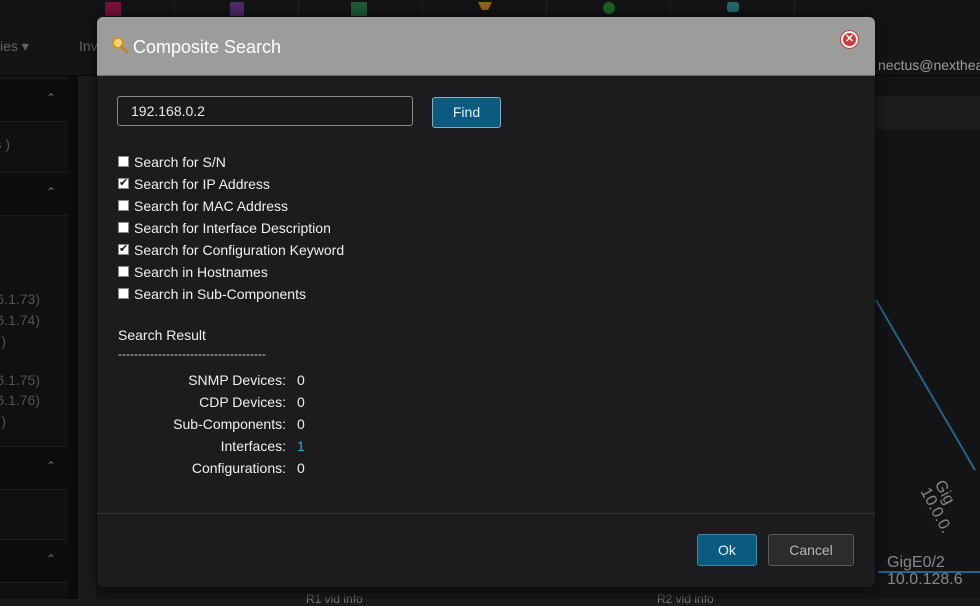 This screenshot has height=606, width=980. Describe the element at coordinates (265, 111) in the screenshot. I see `search-input` at that location.